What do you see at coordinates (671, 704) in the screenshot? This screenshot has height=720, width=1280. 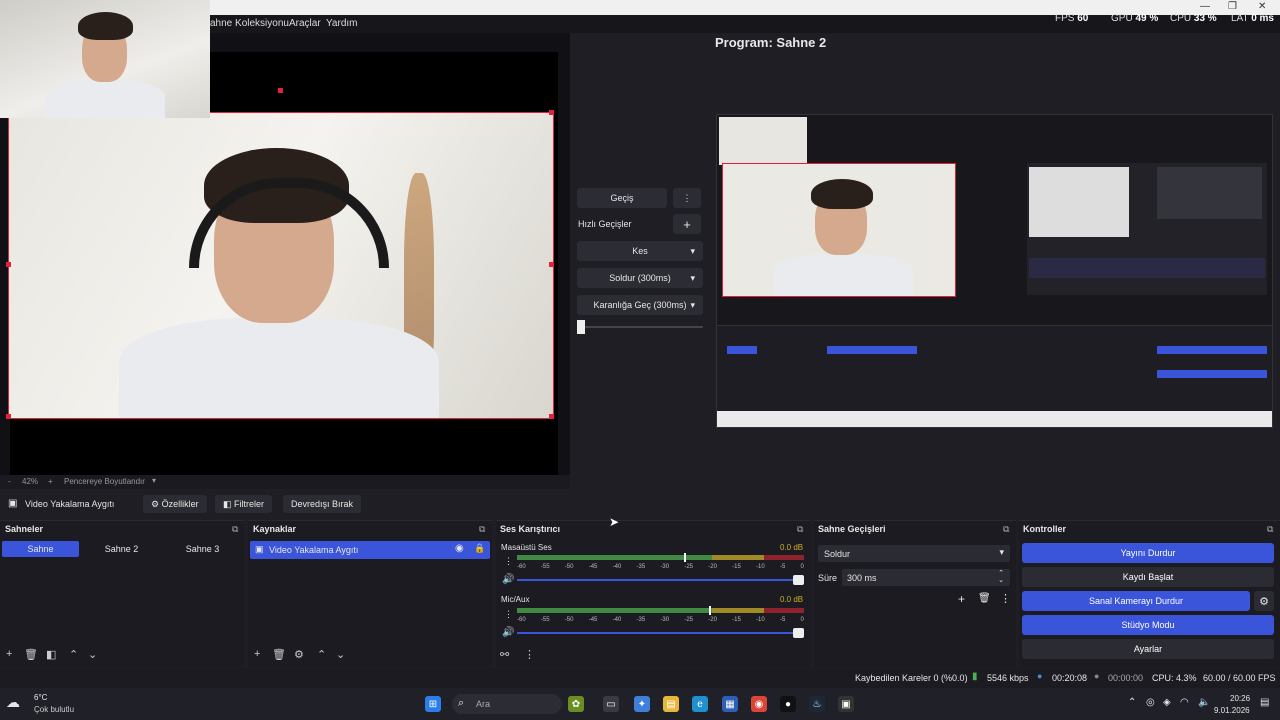 I see `file-explorer-icon: ▤` at bounding box center [671, 704].